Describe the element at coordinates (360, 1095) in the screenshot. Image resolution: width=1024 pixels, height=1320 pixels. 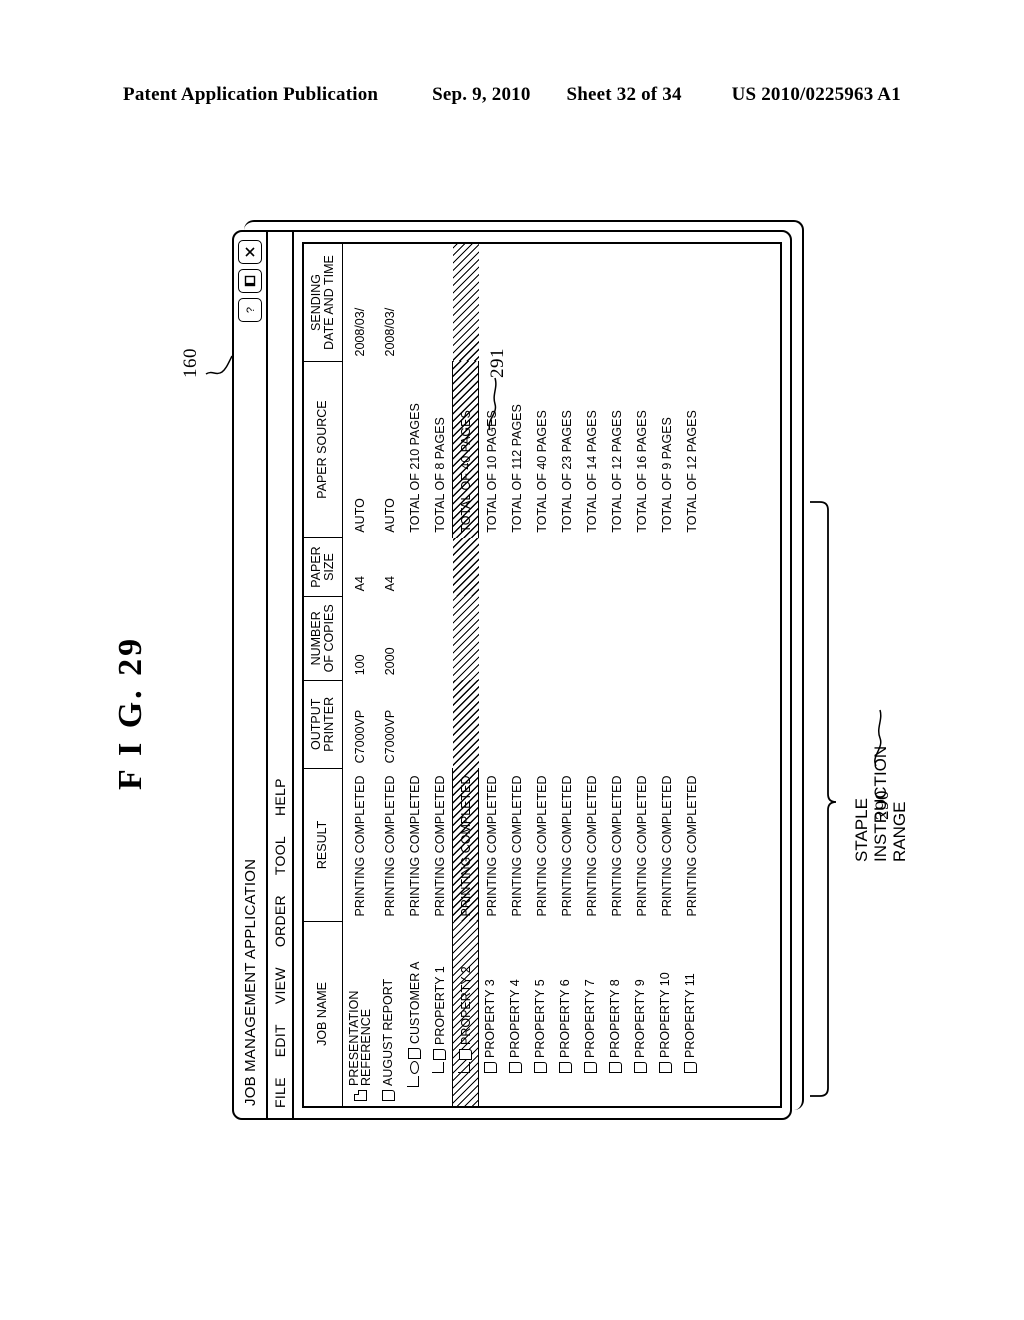
I see `document-group-icon` at that location.